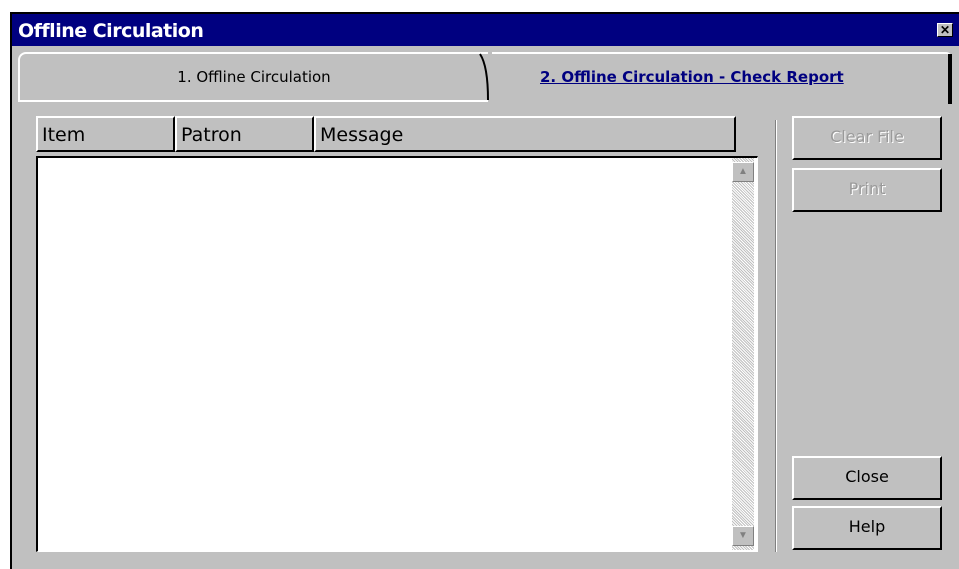 The image size is (959, 569). Describe the element at coordinates (692, 77) in the screenshot. I see `tab-check-report-label: 2. Offline Circulation - Check Report` at that location.